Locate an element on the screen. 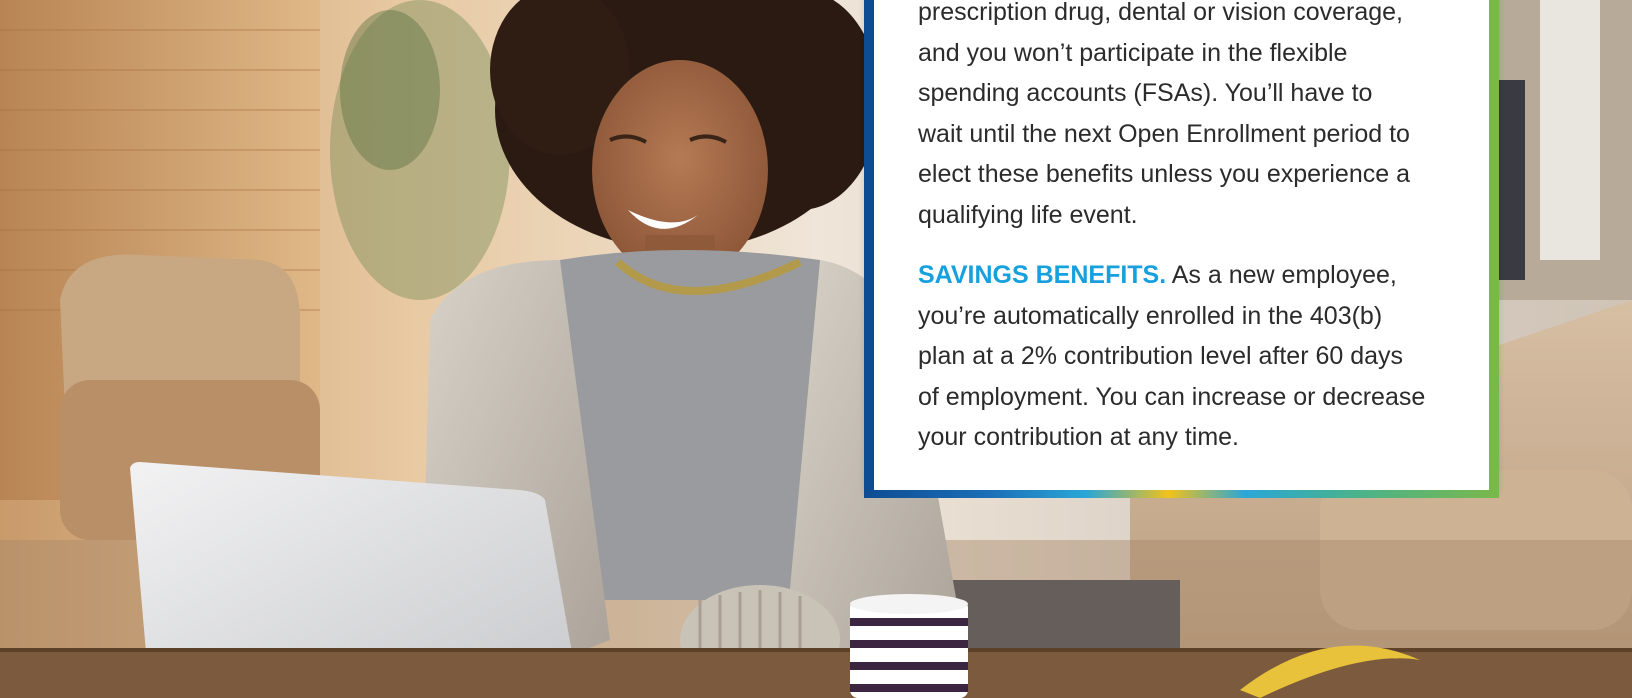 This screenshot has height=698, width=1632. savings-line: As a new employee, is located at coordinates (1281, 275).